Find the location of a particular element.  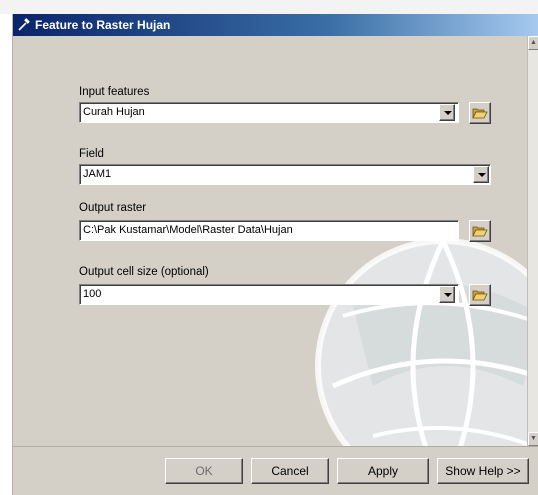

hammer-icon is located at coordinates (24, 25).